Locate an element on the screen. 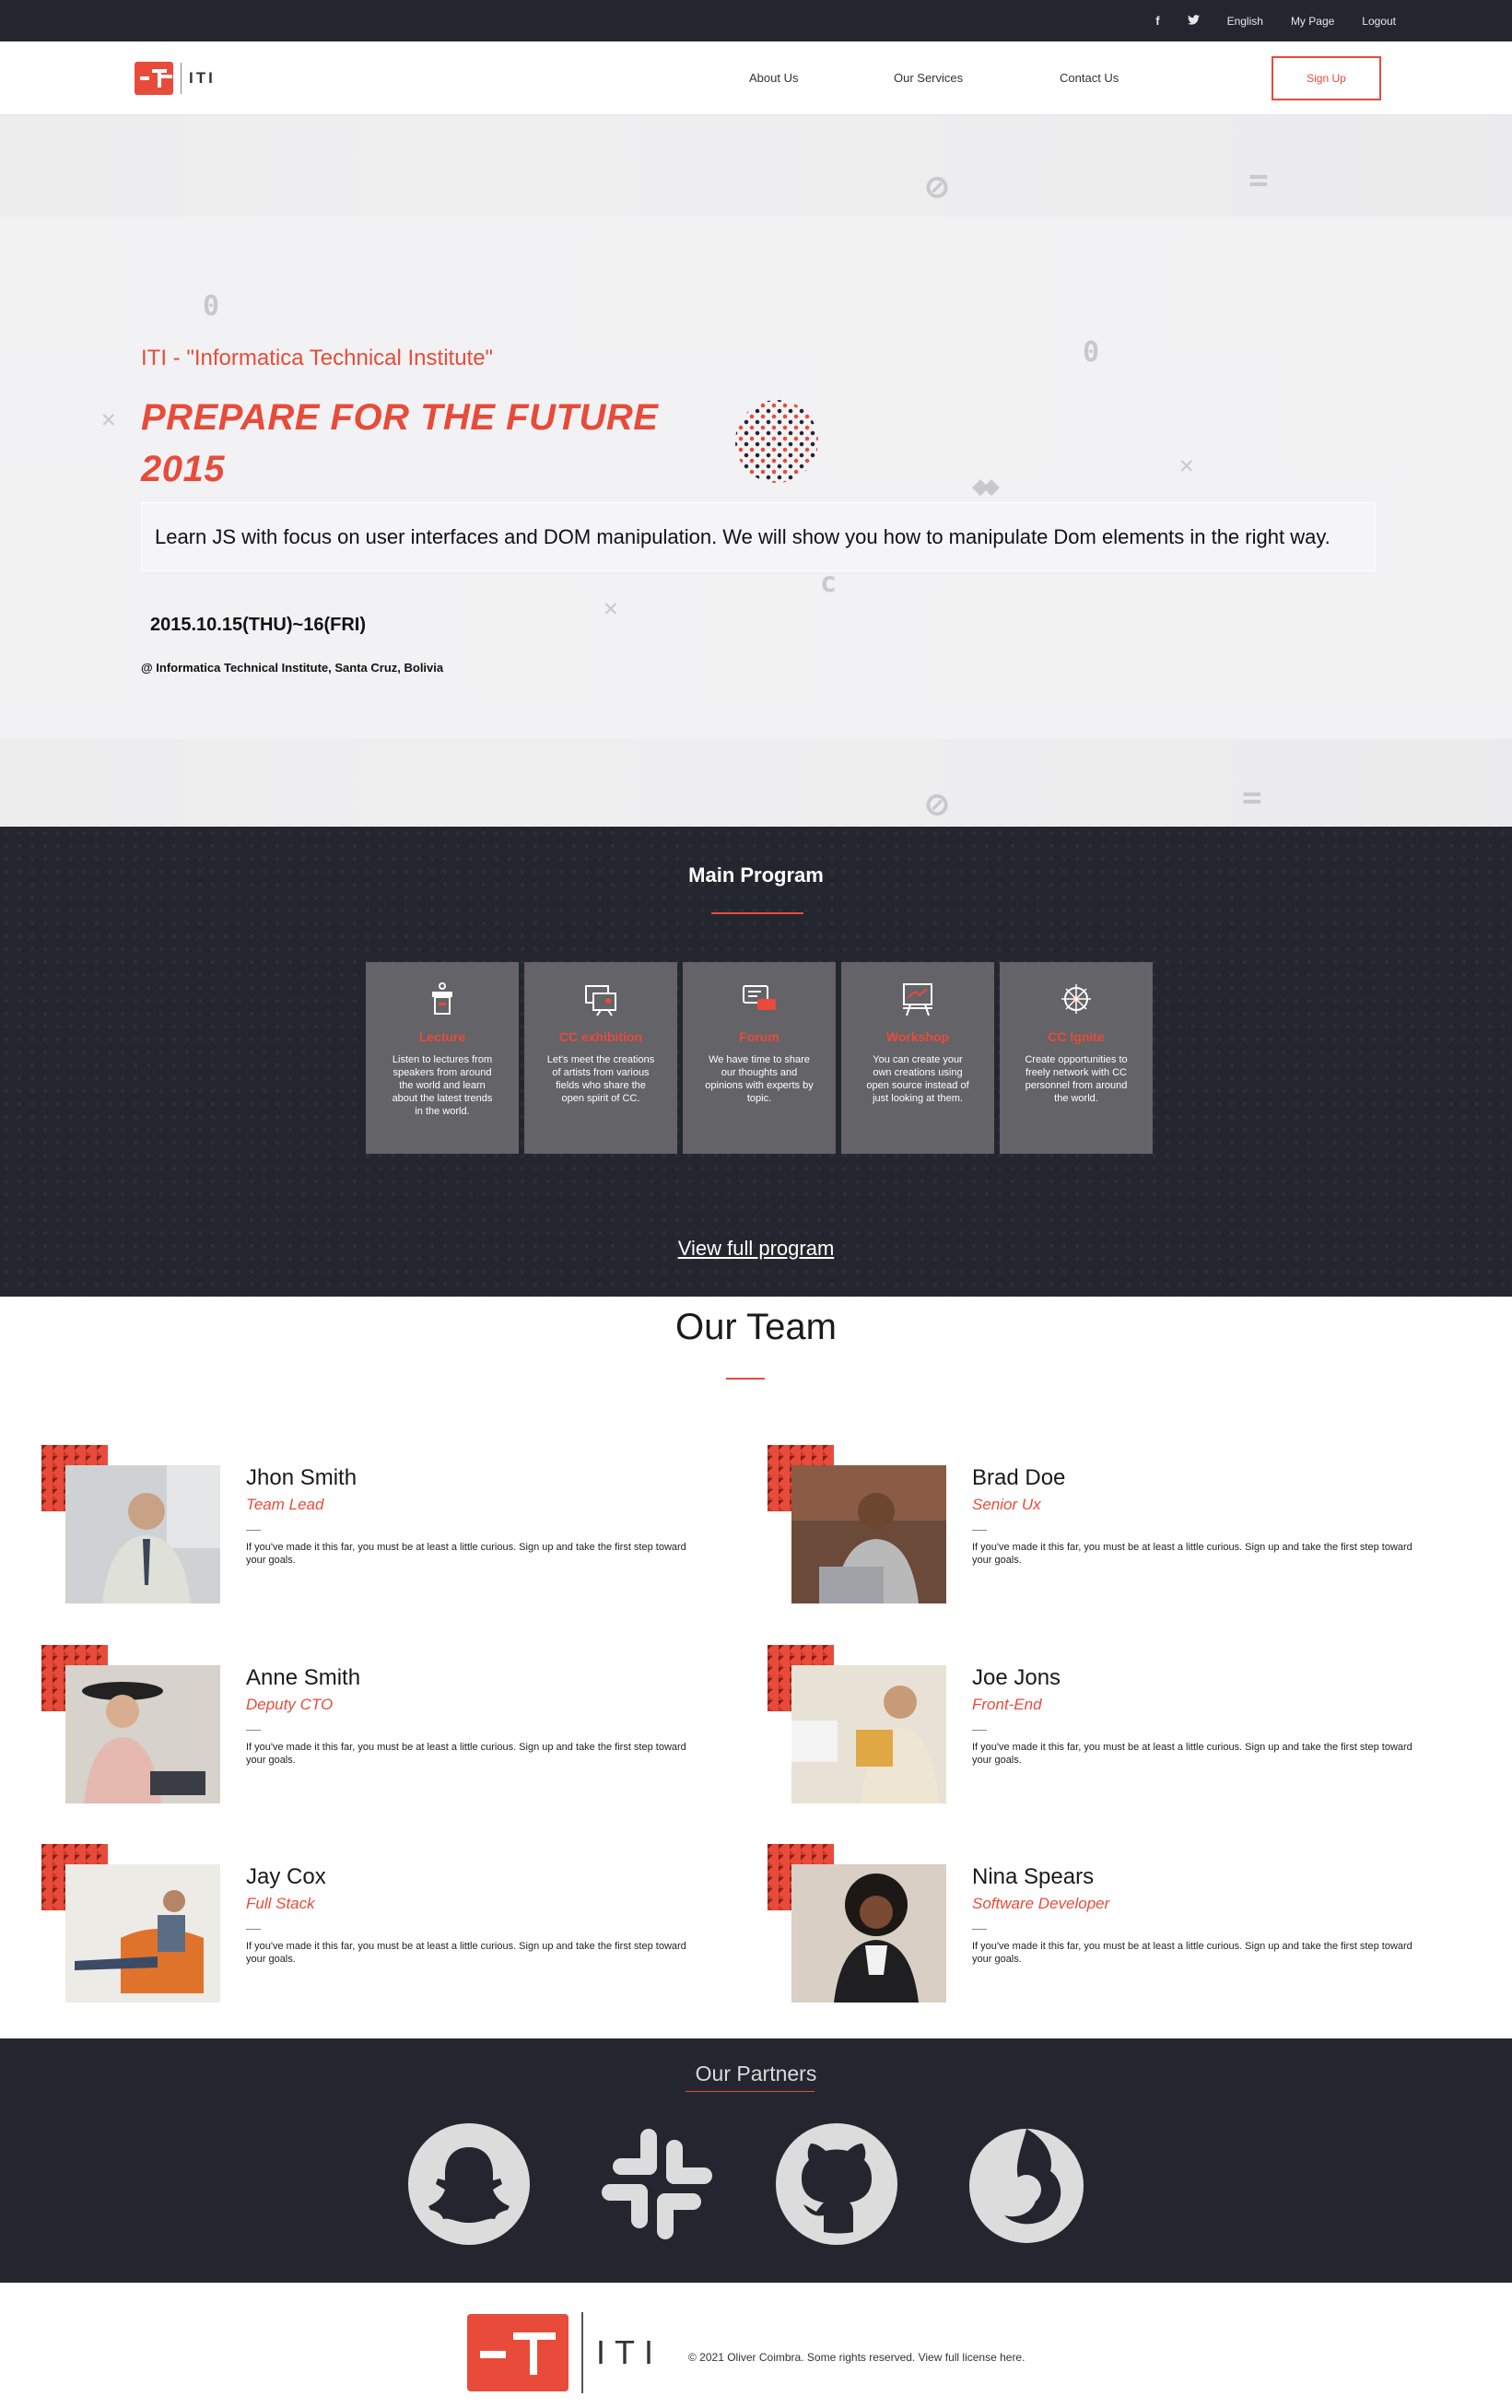  hero-headline-line1: PREPARE FOR THE FUTURE is located at coordinates (400, 417).